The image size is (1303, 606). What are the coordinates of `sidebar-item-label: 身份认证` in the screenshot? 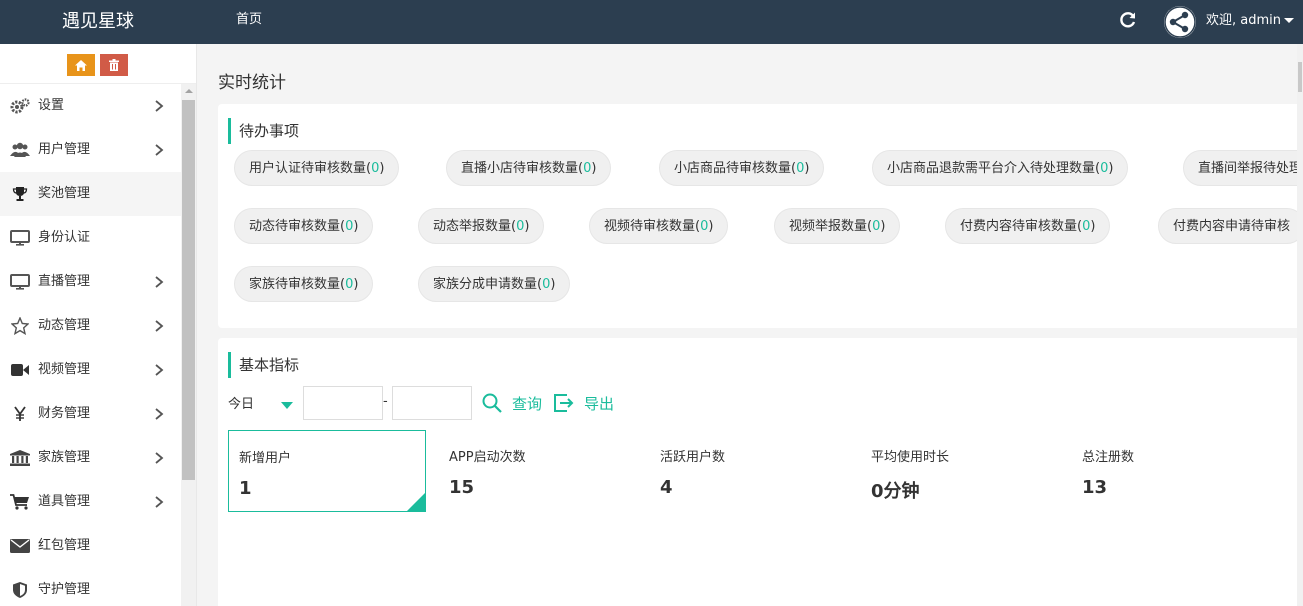 It's located at (64, 237).